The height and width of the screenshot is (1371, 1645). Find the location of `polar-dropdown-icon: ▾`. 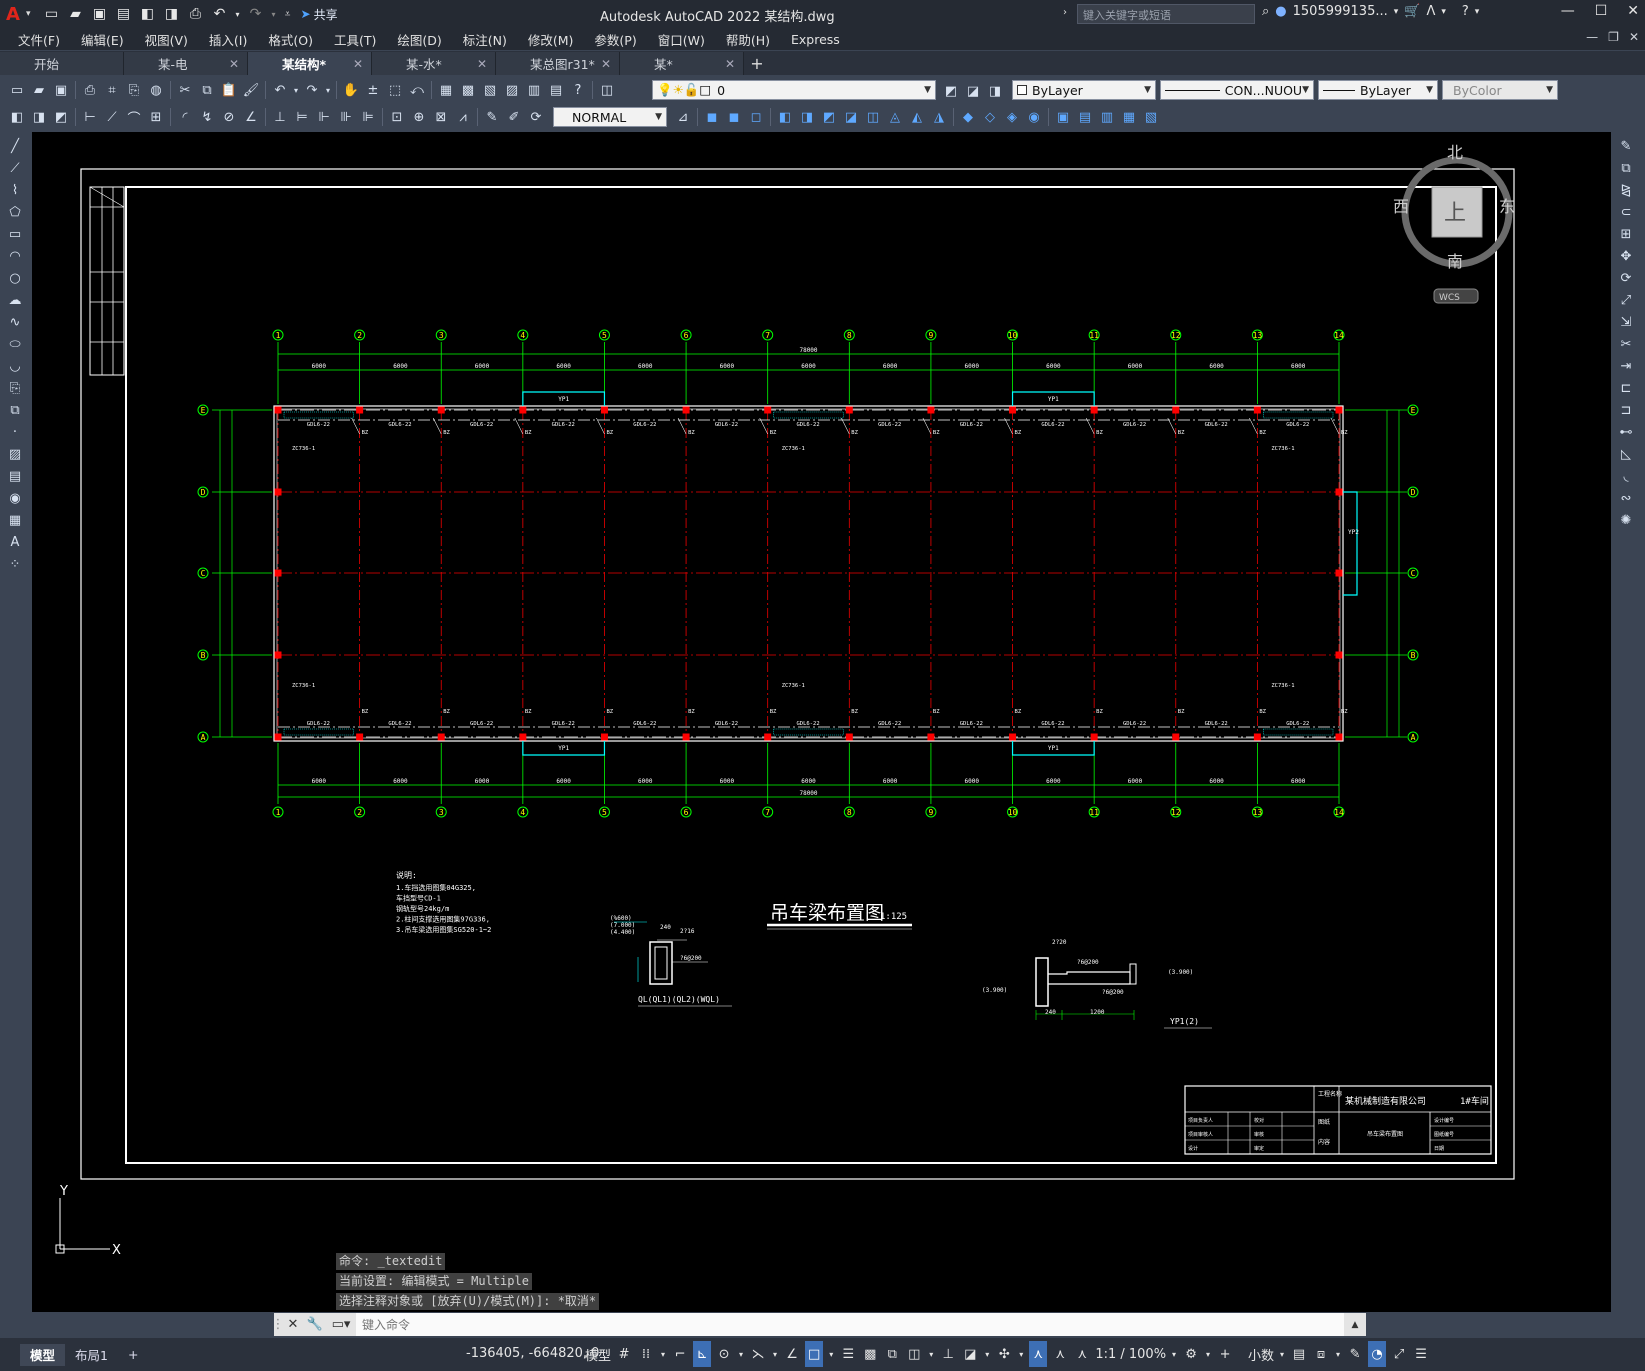

polar-dropdown-icon: ▾ is located at coordinates (741, 1354).